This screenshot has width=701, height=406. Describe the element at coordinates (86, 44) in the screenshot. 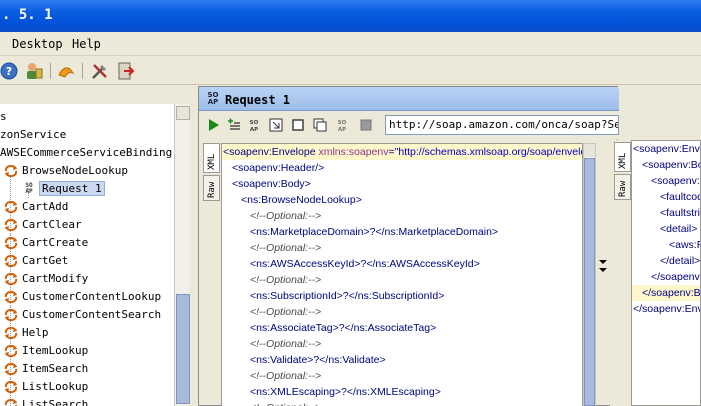

I see `menu-help: Help` at that location.